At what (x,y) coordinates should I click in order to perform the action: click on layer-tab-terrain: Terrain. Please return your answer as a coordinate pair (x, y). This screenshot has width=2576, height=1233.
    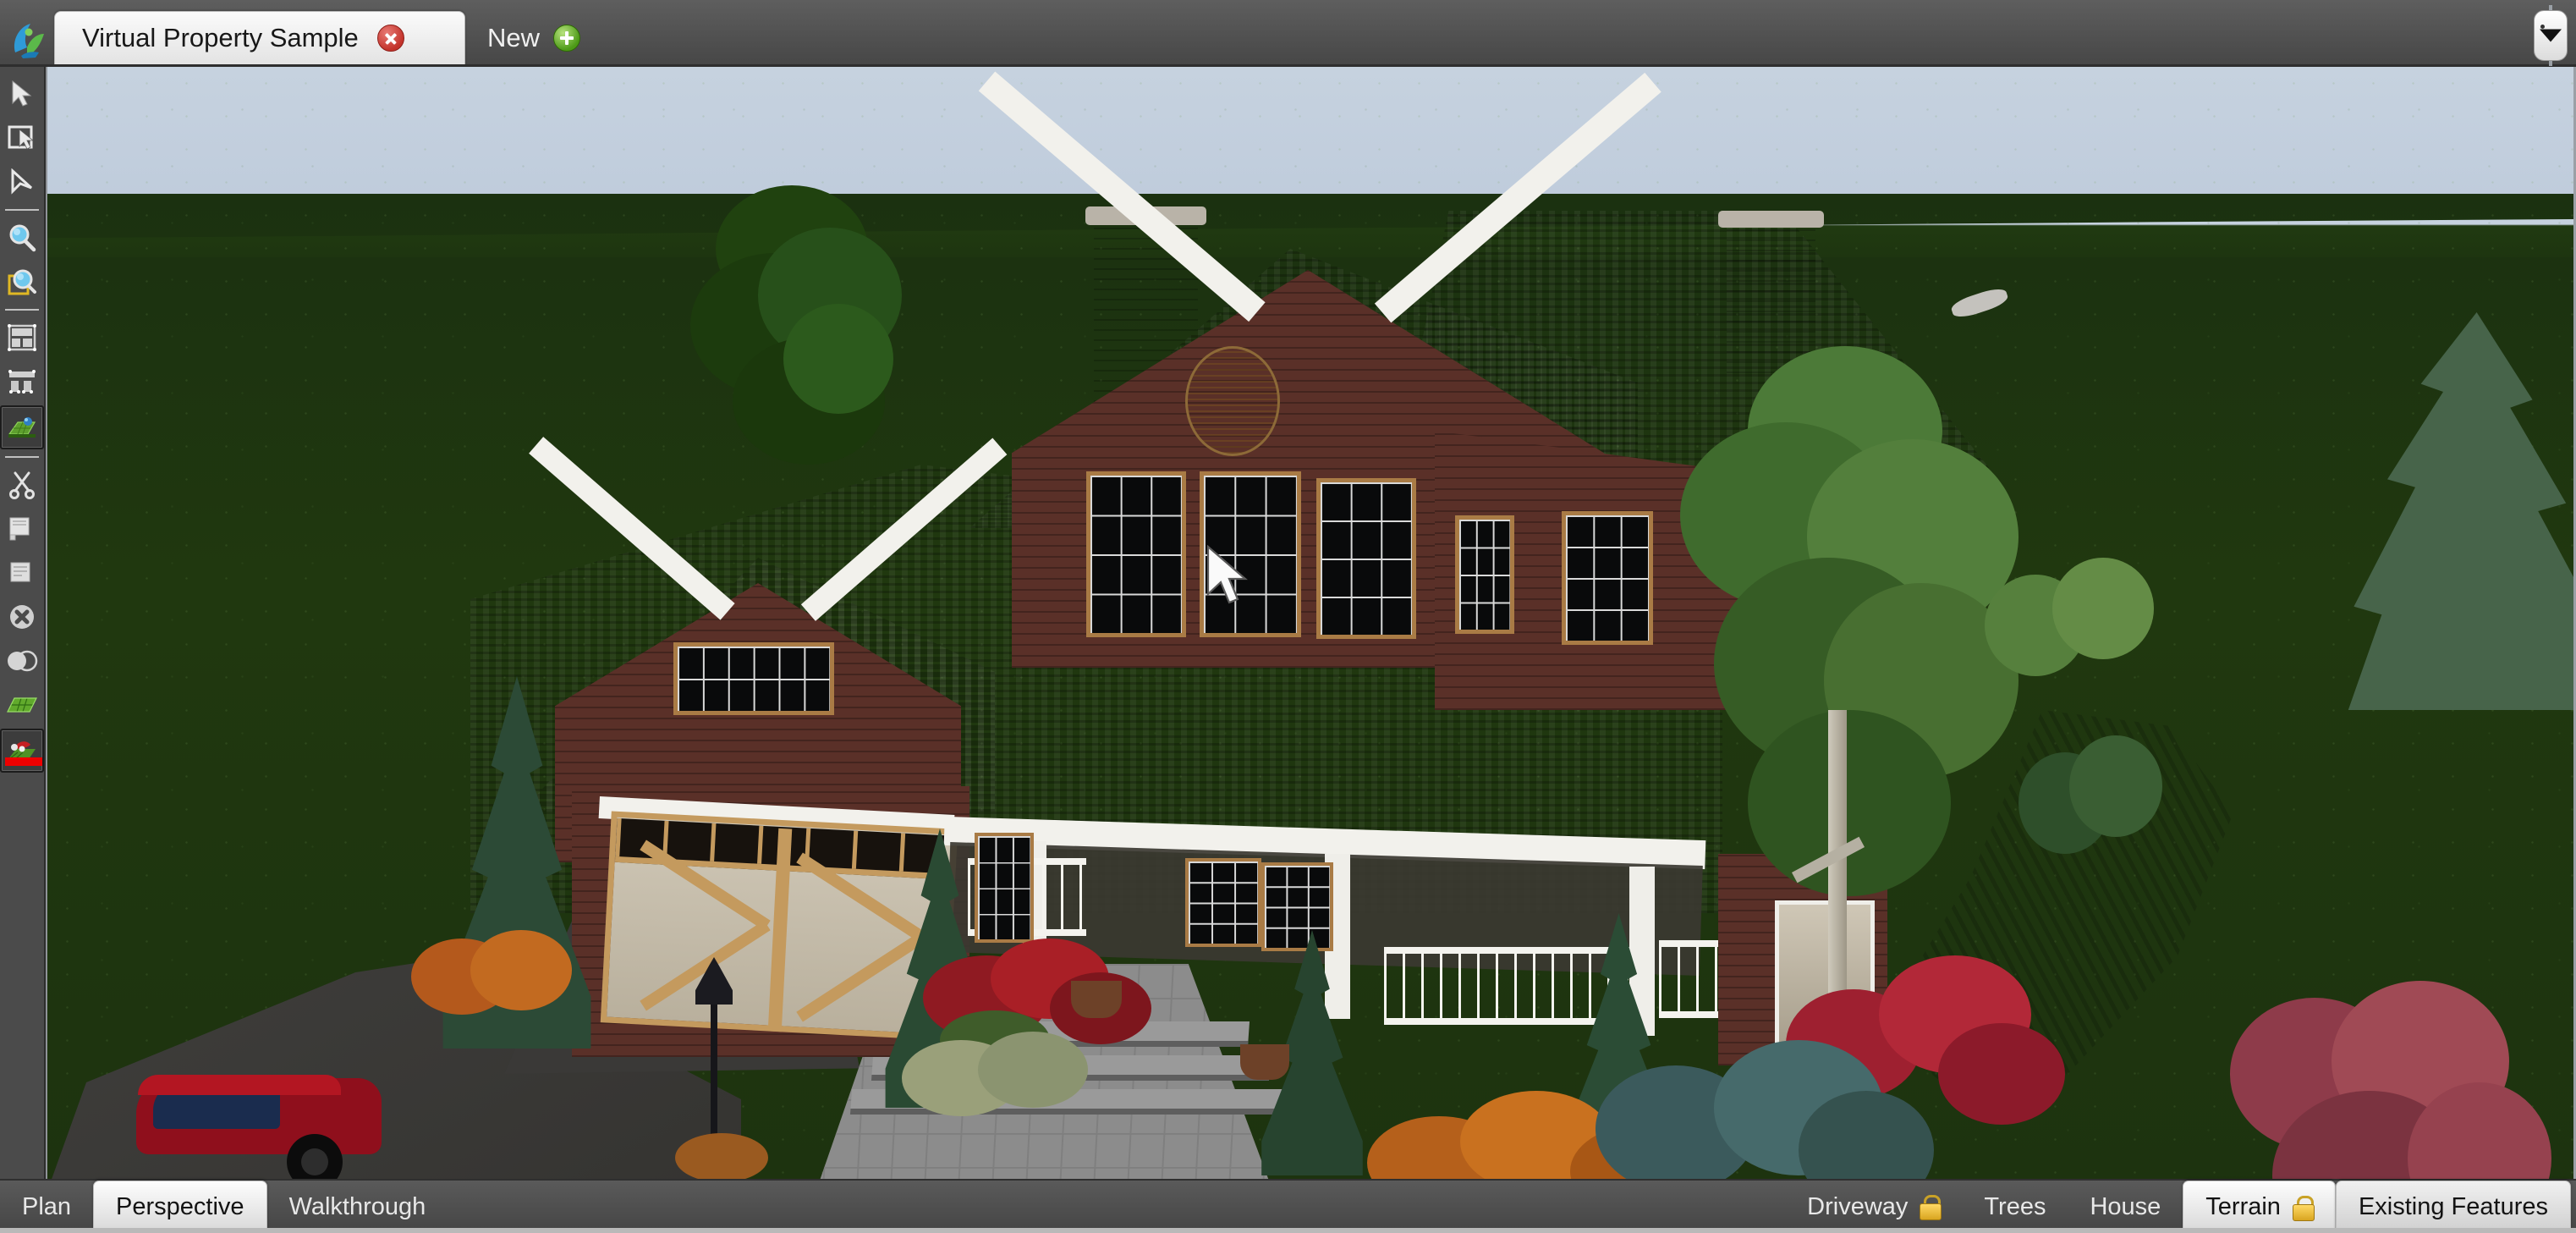
    Looking at the image, I should click on (2259, 1207).